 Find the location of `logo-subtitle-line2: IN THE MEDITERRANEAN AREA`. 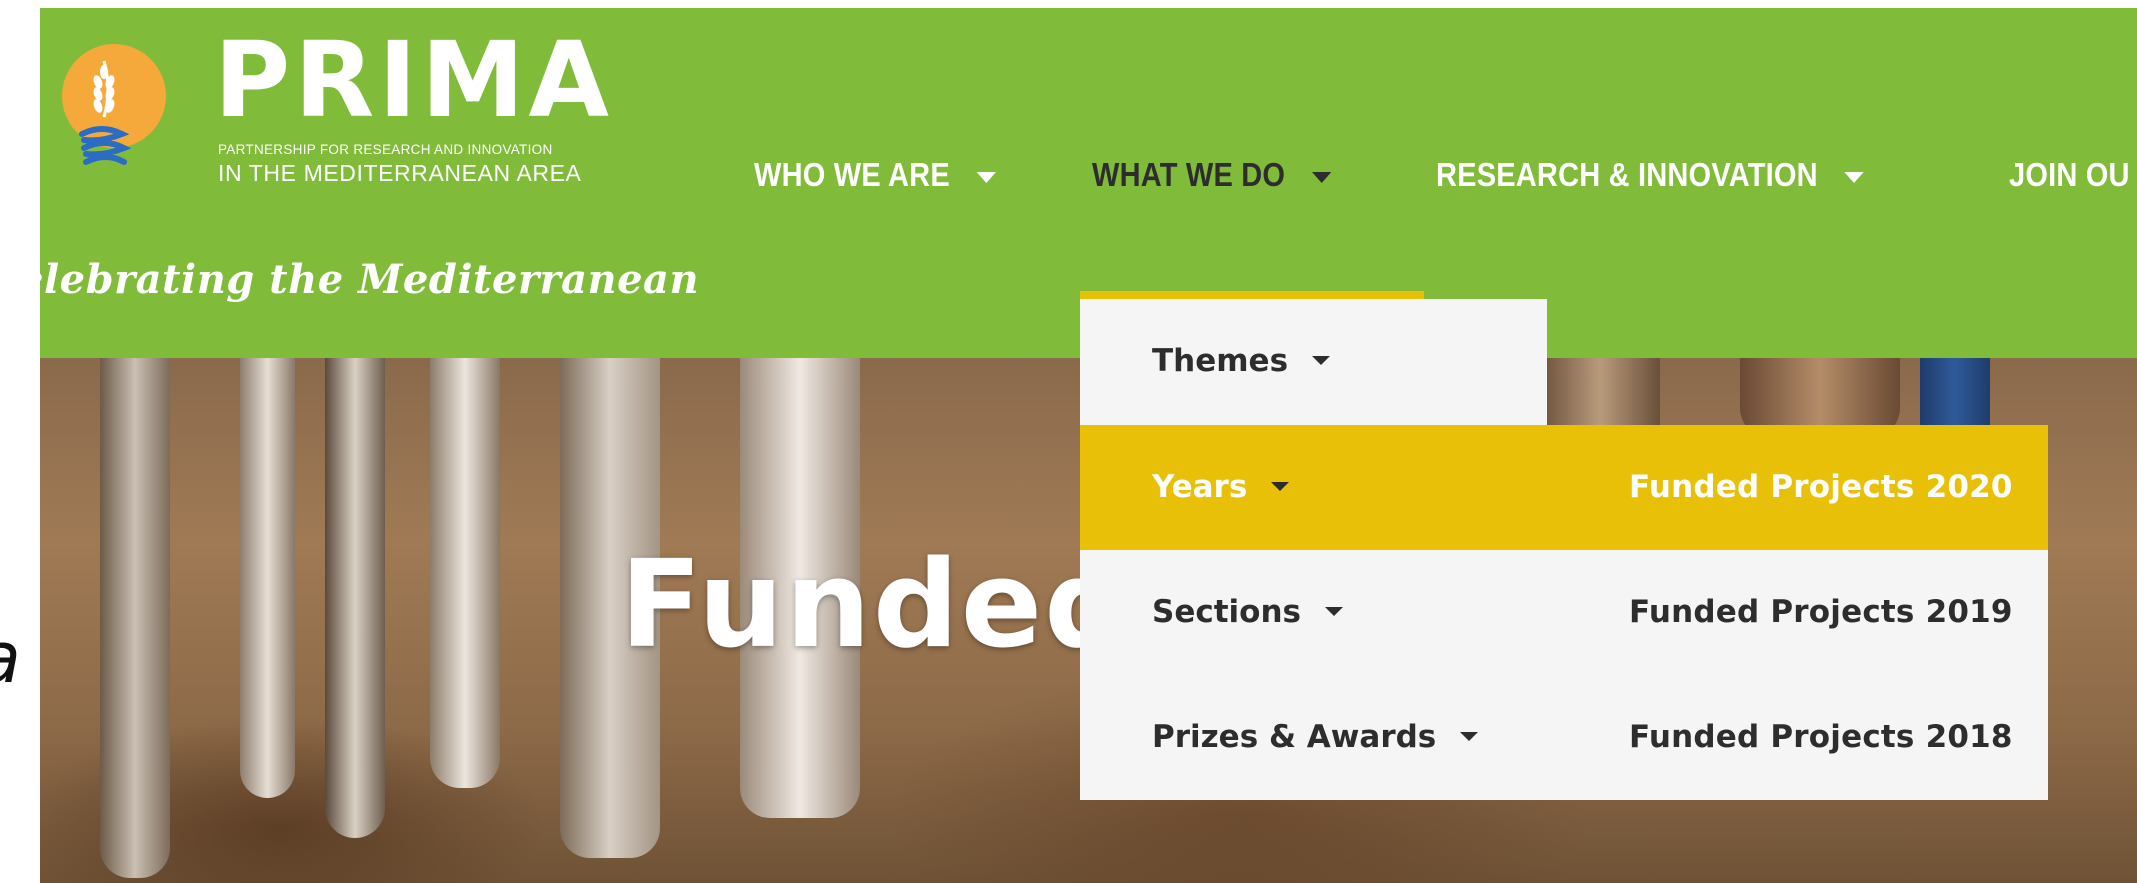

logo-subtitle-line2: IN THE MEDITERRANEAN AREA is located at coordinates (400, 173).